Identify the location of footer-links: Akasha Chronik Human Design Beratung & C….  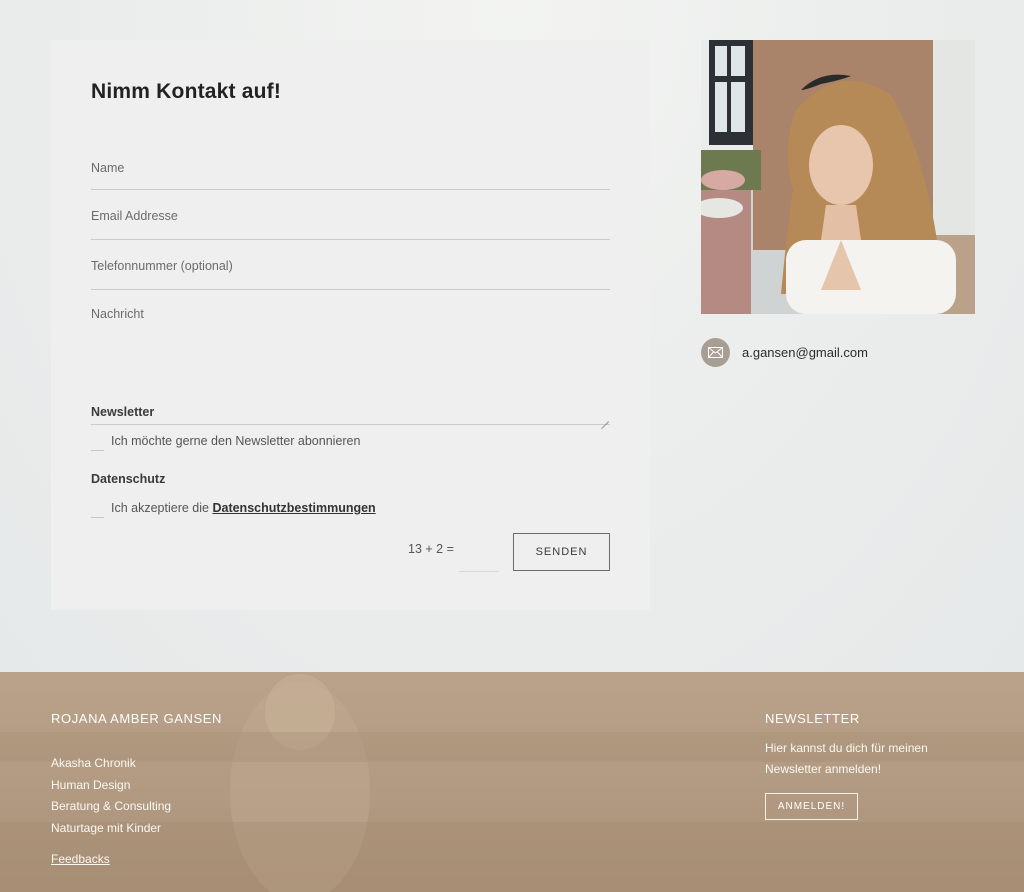
(111, 796).